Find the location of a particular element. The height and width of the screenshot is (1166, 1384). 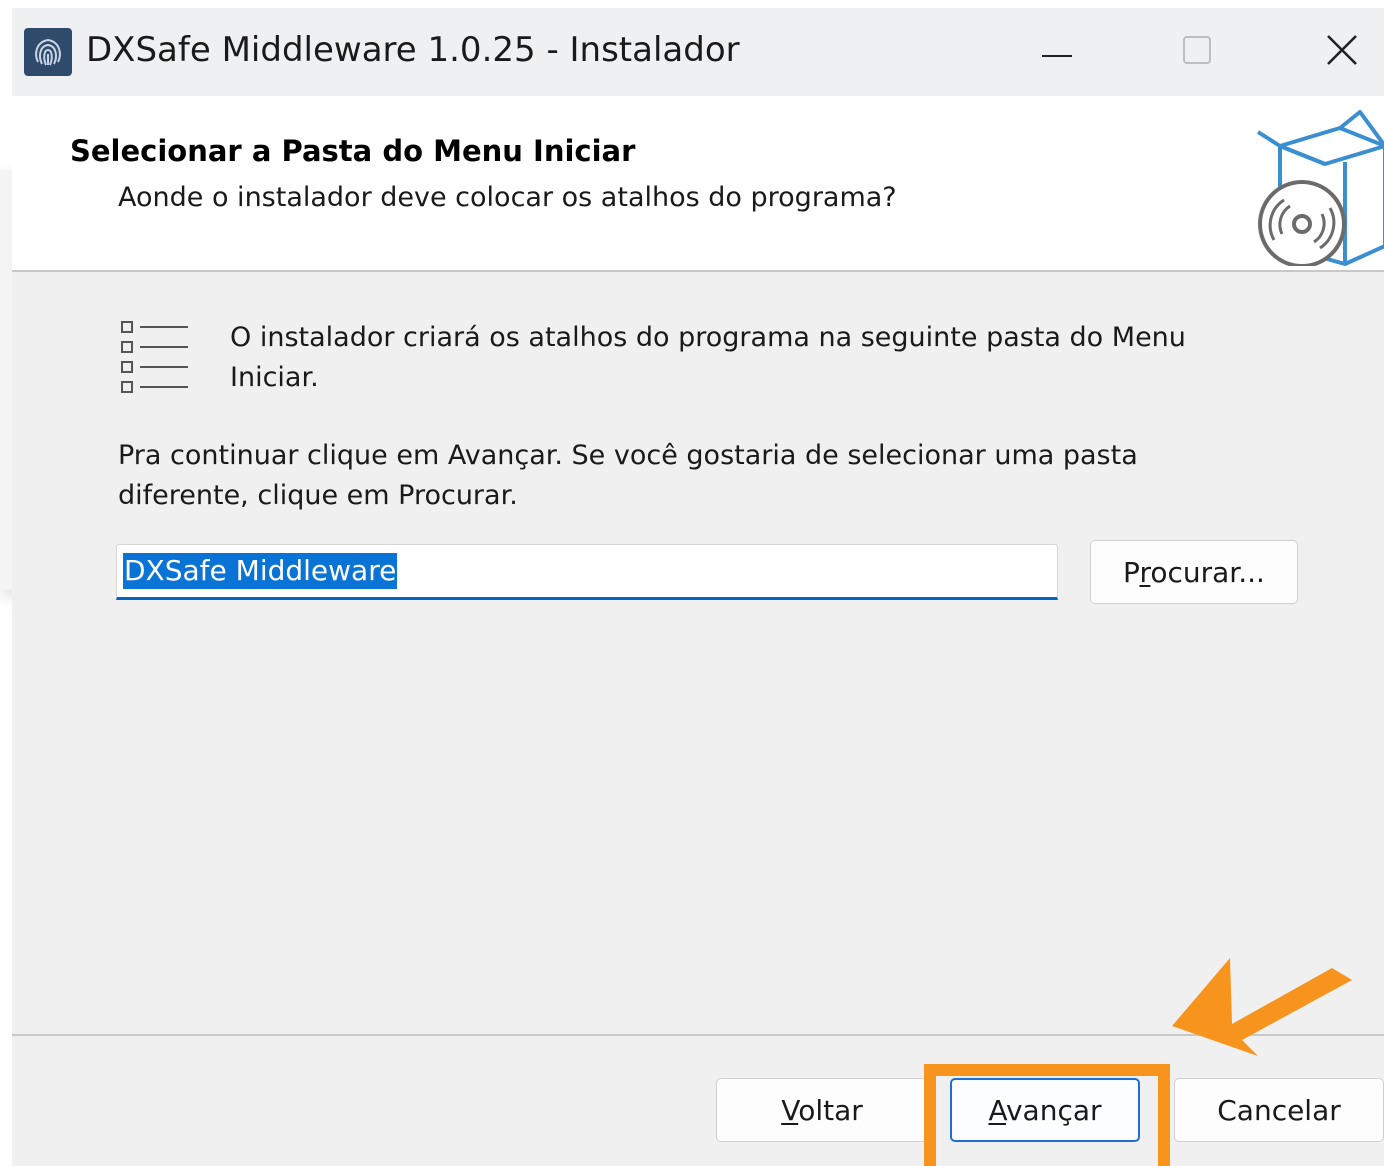

cancel-button-label: Cancelar is located at coordinates (1279, 1110).